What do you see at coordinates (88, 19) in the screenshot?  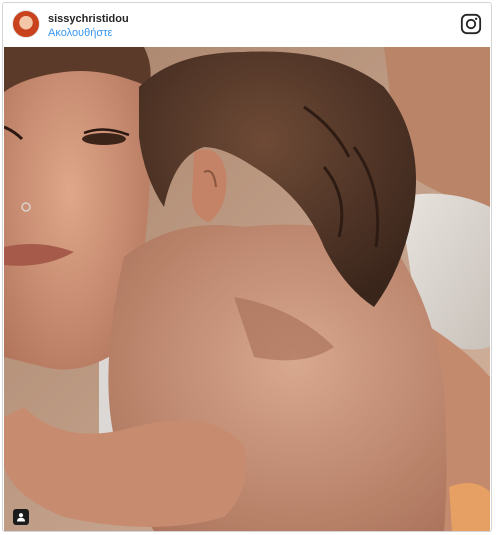 I see `username: sissychristidou` at bounding box center [88, 19].